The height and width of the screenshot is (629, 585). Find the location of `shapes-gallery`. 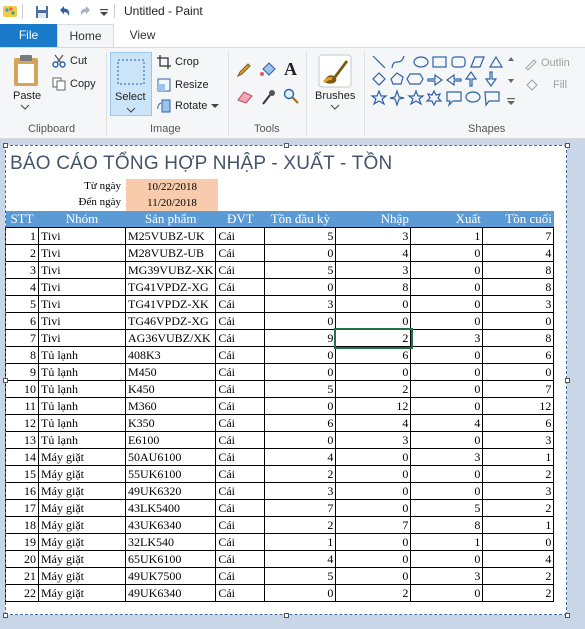

shapes-gallery is located at coordinates (443, 83).